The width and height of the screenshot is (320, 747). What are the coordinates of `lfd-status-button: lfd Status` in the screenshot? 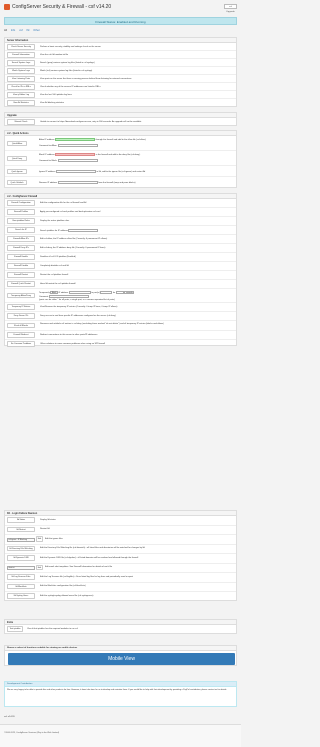 It's located at (21, 520).